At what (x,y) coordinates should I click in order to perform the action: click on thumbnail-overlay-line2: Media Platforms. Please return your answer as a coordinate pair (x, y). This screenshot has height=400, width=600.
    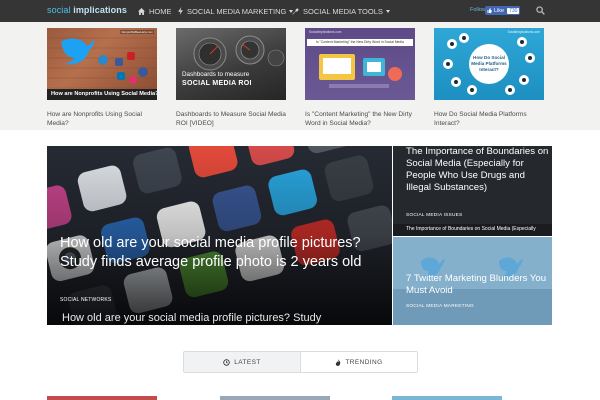
    Looking at the image, I should click on (489, 63).